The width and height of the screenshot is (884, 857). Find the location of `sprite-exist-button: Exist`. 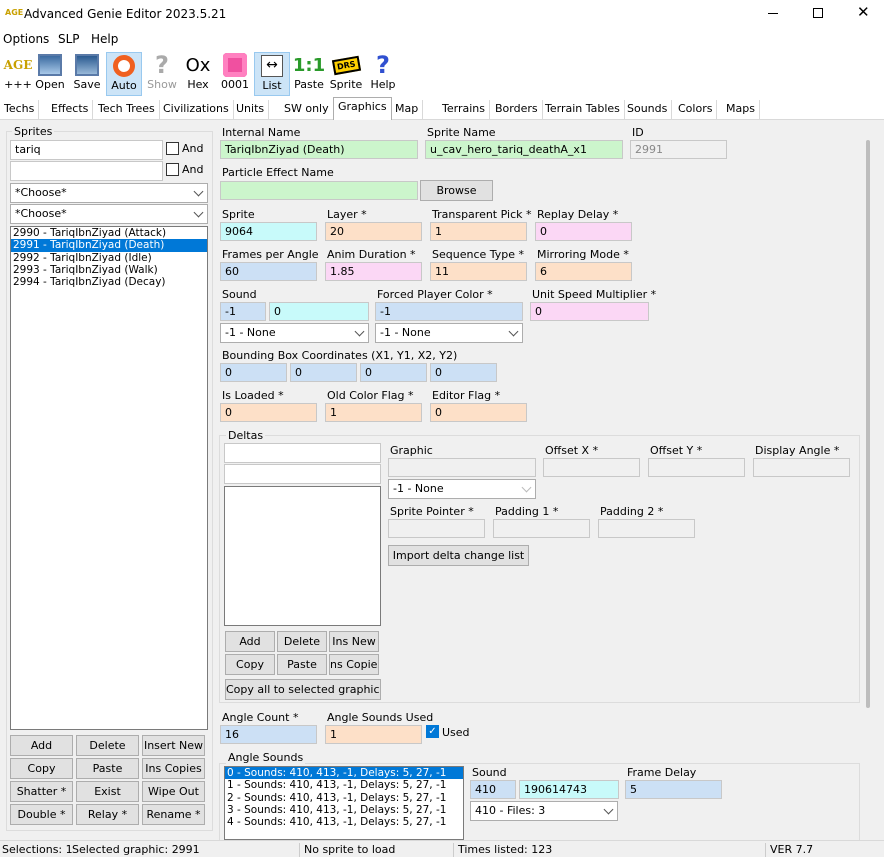

sprite-exist-button: Exist is located at coordinates (107, 791).